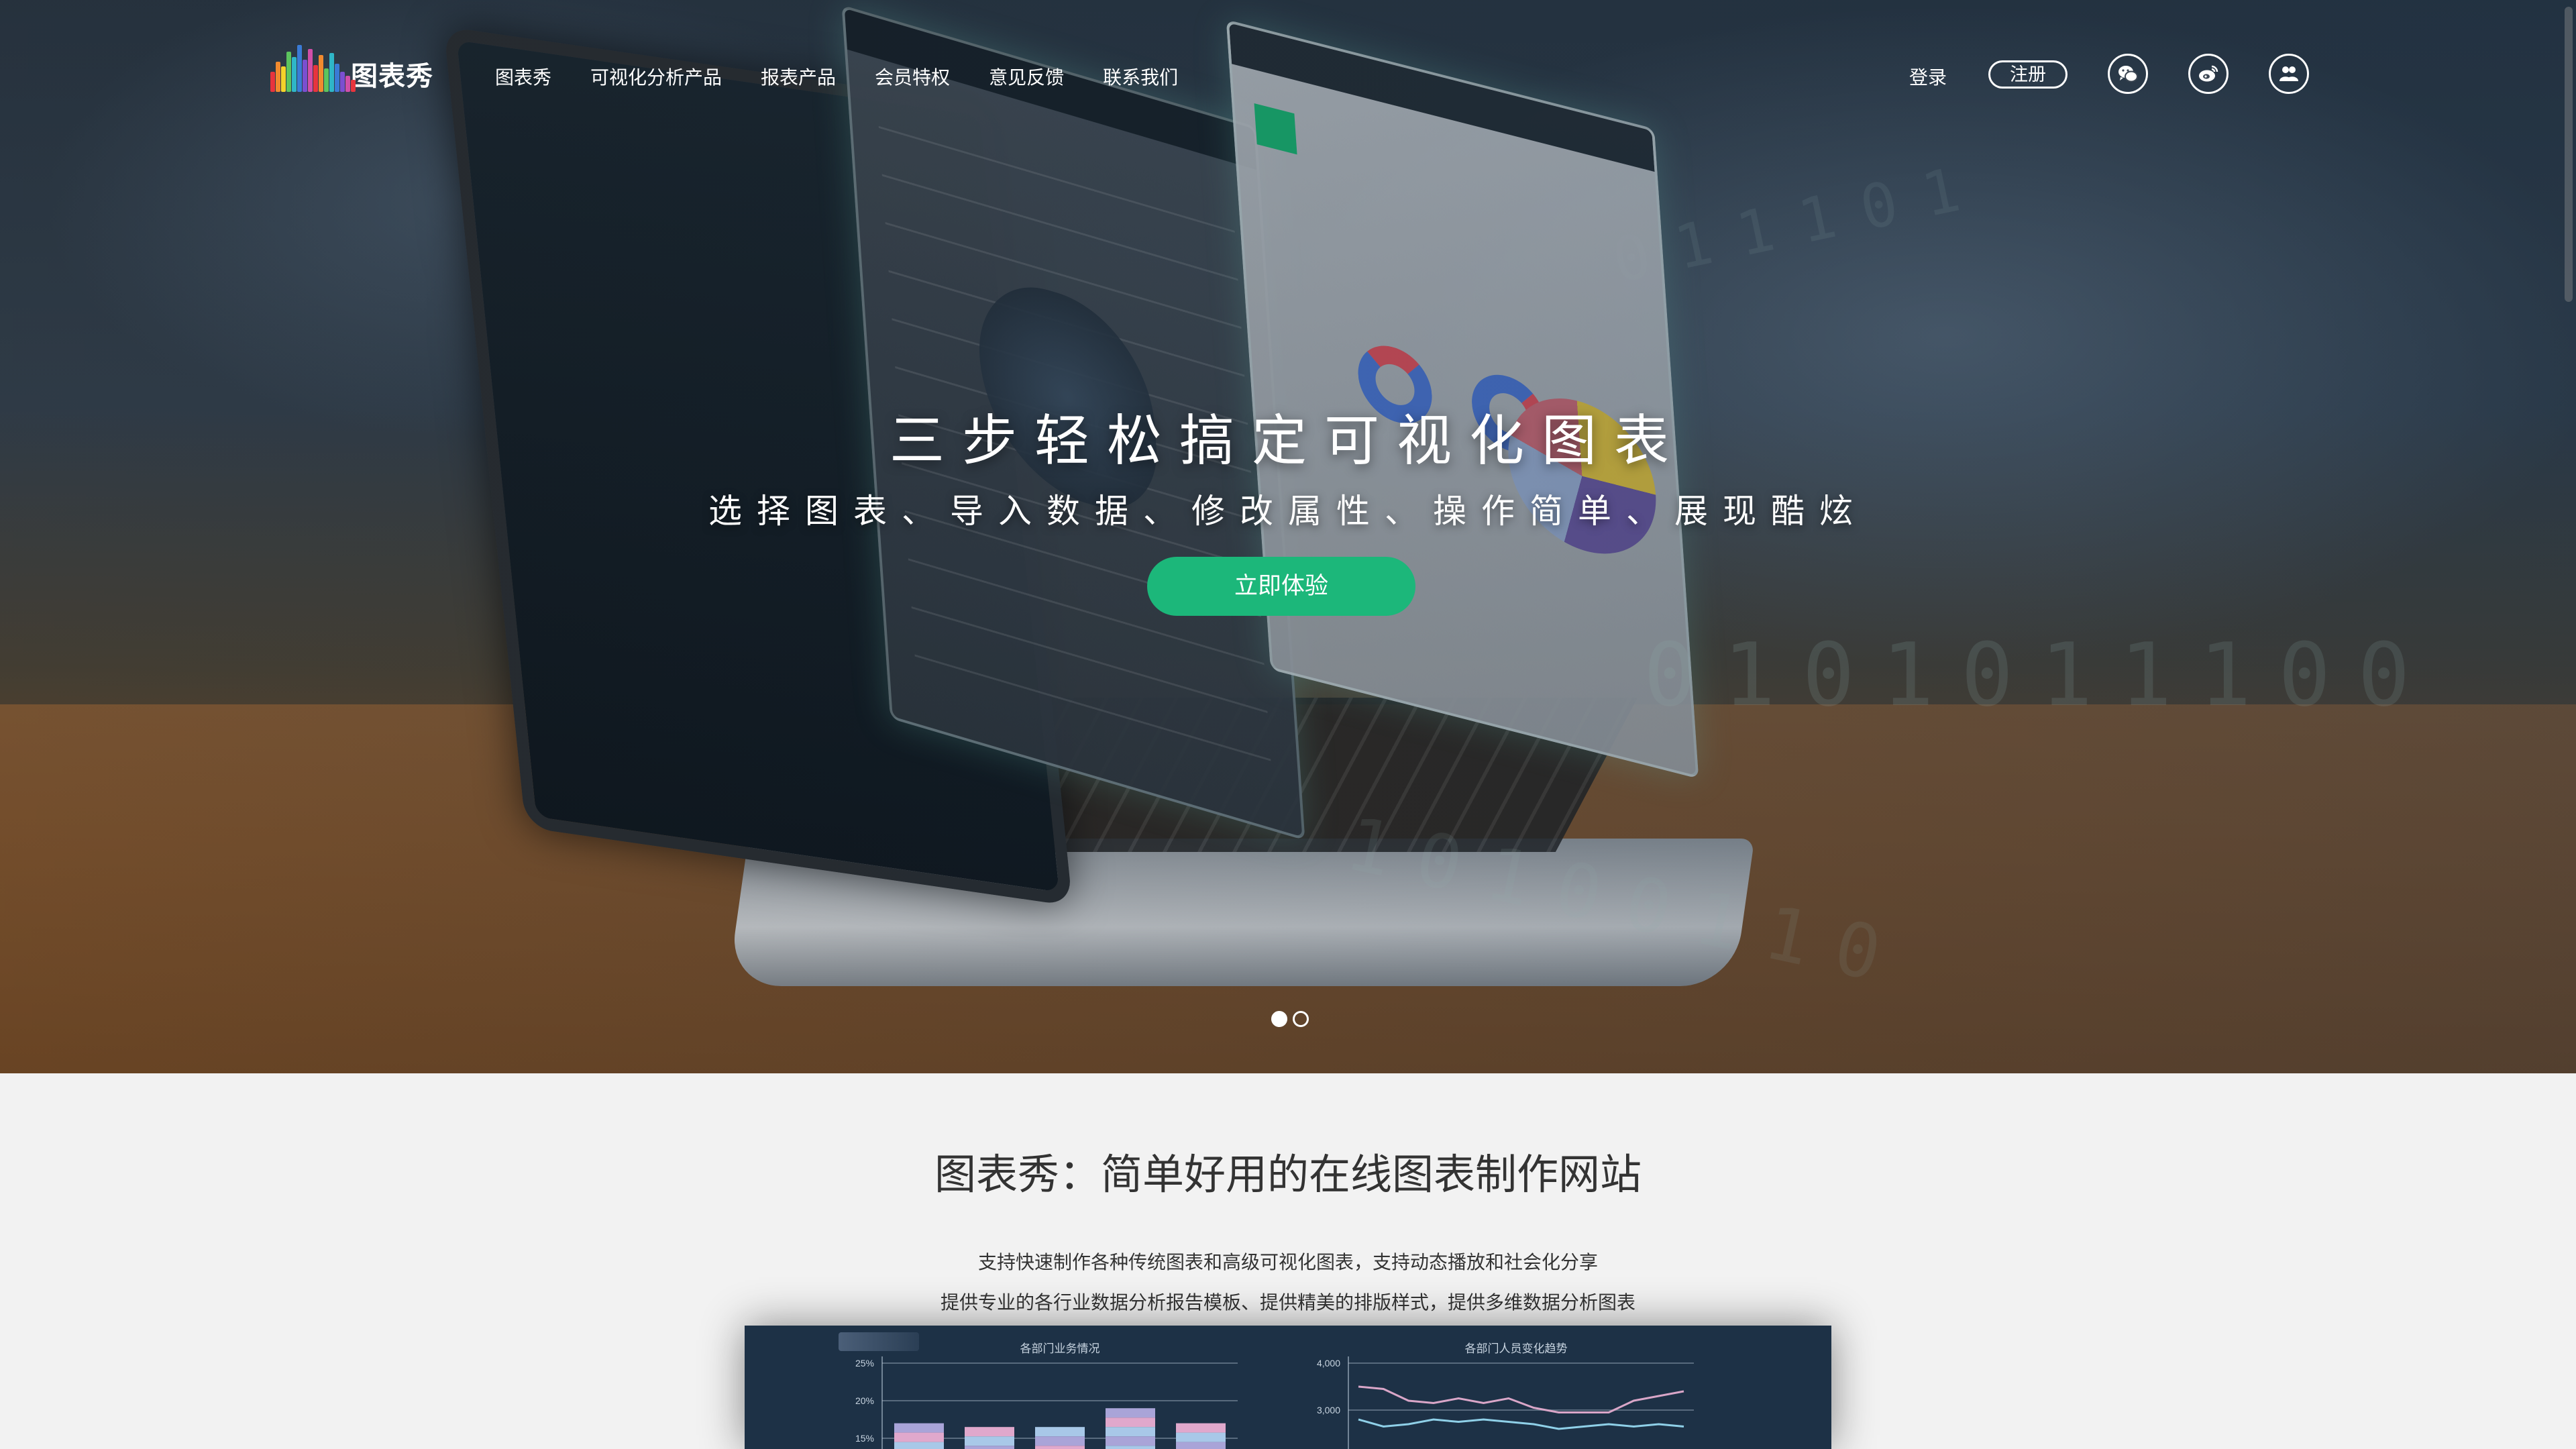  I want to click on y-tick-label: 15%, so click(864, 1438).